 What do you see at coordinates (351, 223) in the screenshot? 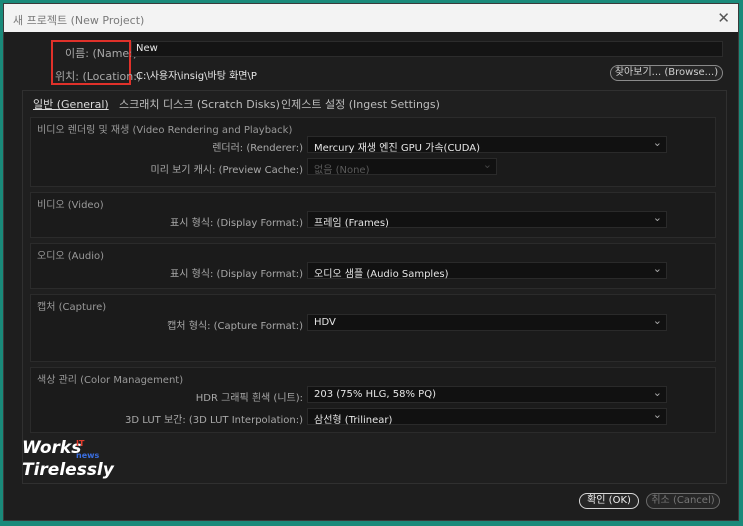
I see `video-display-format-value: 프레임 (Frames)` at bounding box center [351, 223].